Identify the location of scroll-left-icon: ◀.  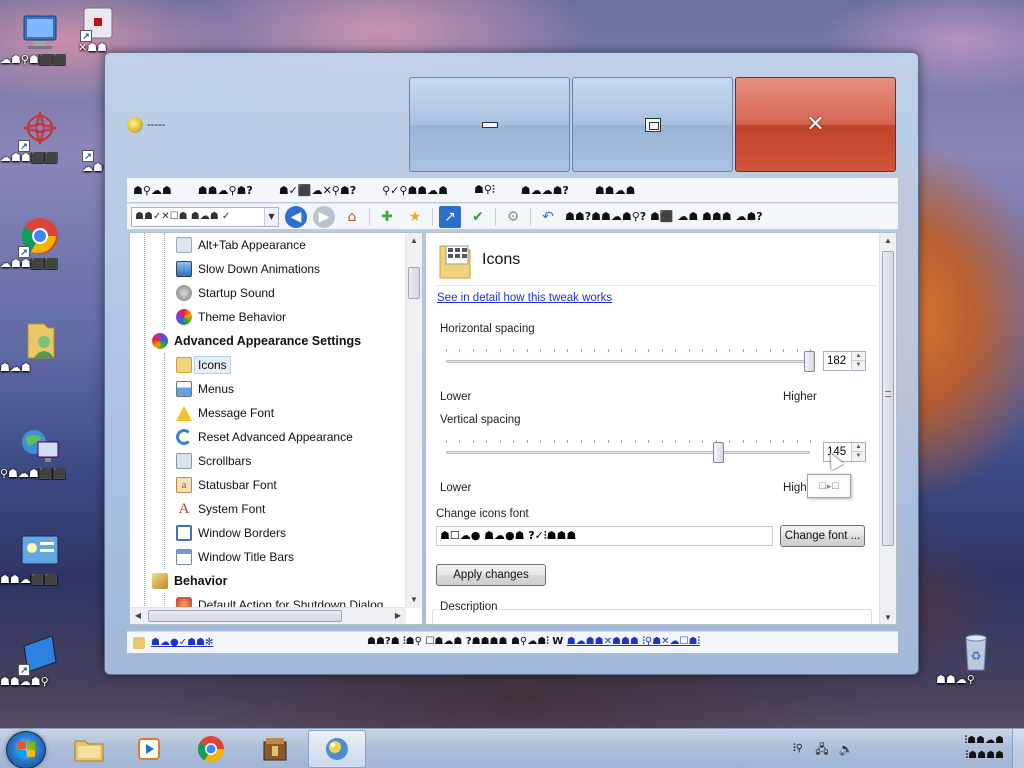
(138, 616).